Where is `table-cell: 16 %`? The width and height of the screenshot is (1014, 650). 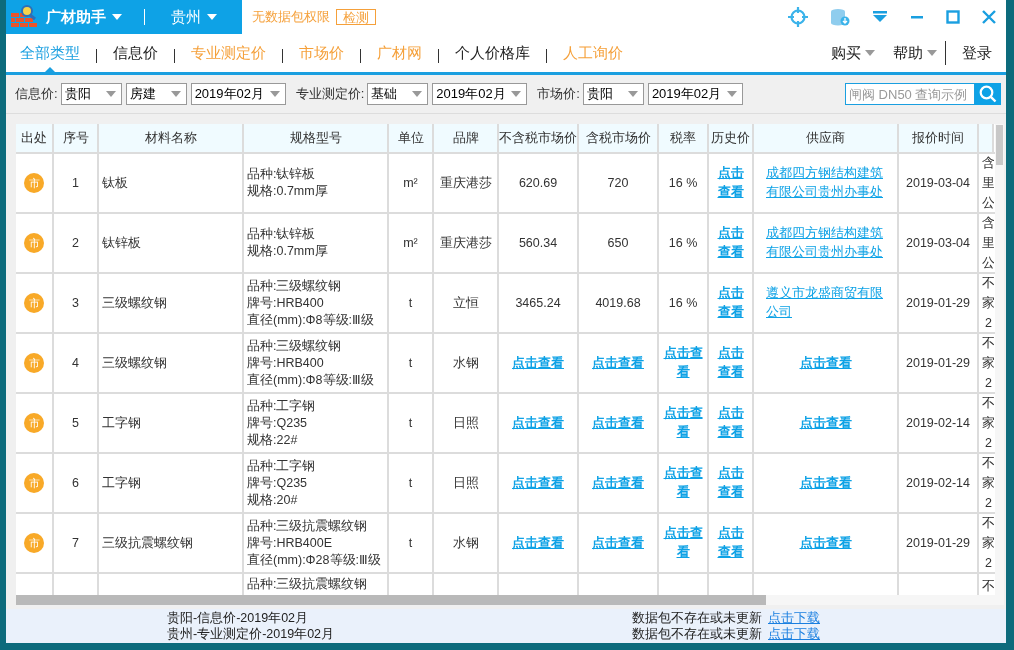
table-cell: 16 % is located at coordinates (683, 303).